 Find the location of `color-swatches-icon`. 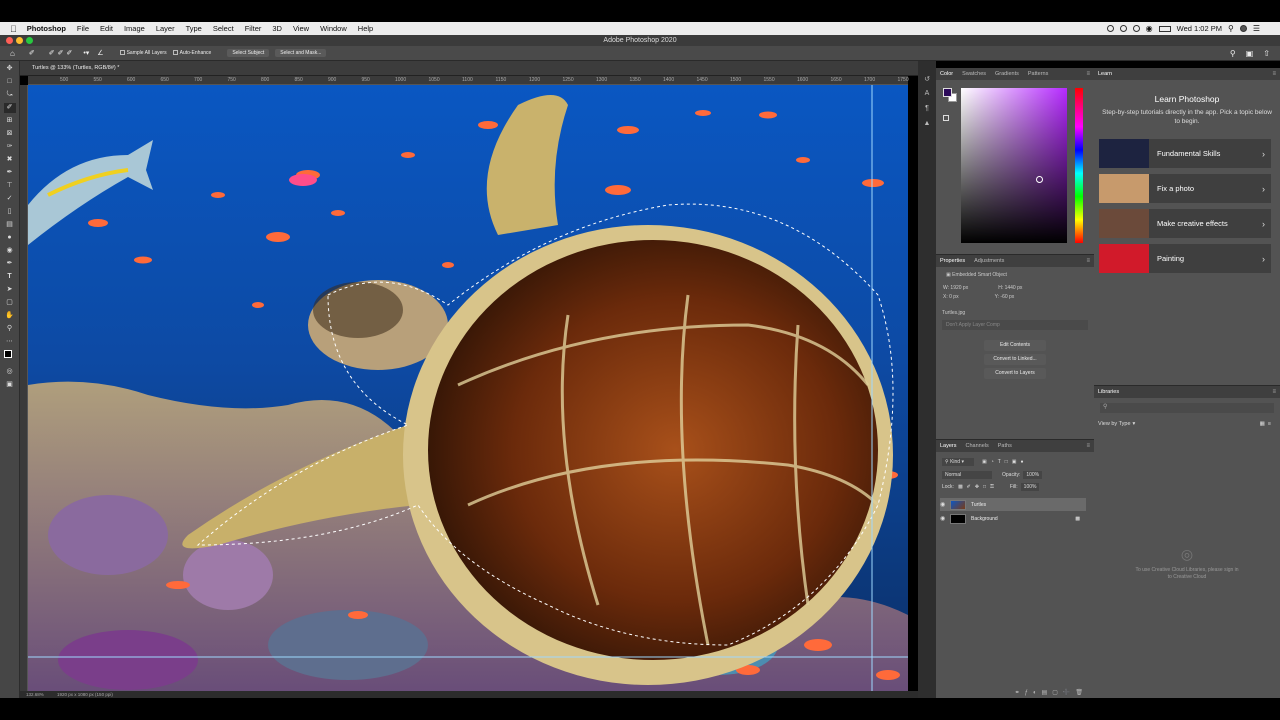

color-swatches-icon is located at coordinates (9, 357).